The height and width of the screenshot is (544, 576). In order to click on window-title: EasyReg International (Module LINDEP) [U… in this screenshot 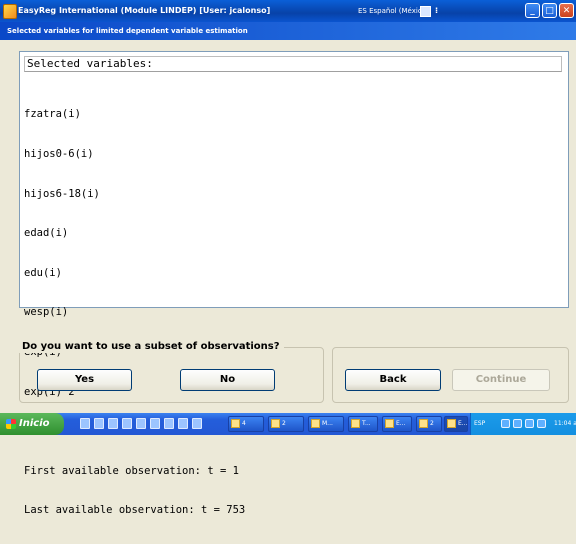, I will do `click(144, 10)`.